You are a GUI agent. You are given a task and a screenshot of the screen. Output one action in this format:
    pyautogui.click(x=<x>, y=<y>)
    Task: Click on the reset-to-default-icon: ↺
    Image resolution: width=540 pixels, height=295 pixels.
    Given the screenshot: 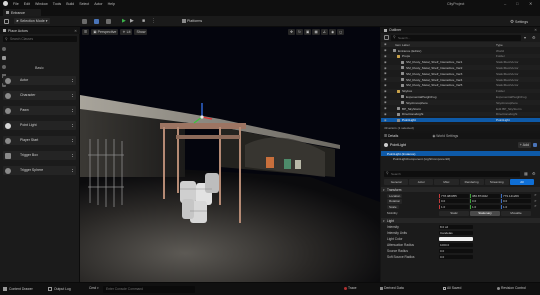 What is the action you would take?
    pyautogui.click(x=535, y=201)
    